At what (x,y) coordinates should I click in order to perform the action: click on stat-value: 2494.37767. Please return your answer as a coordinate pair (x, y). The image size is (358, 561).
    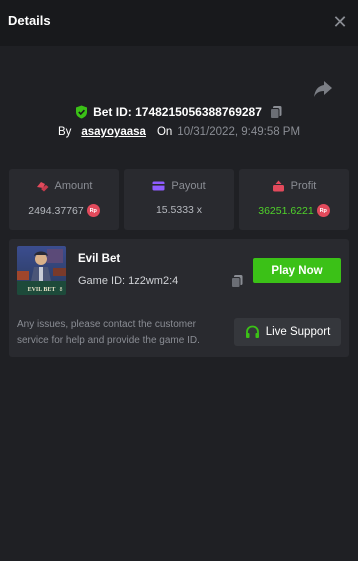
    Looking at the image, I should click on (56, 210).